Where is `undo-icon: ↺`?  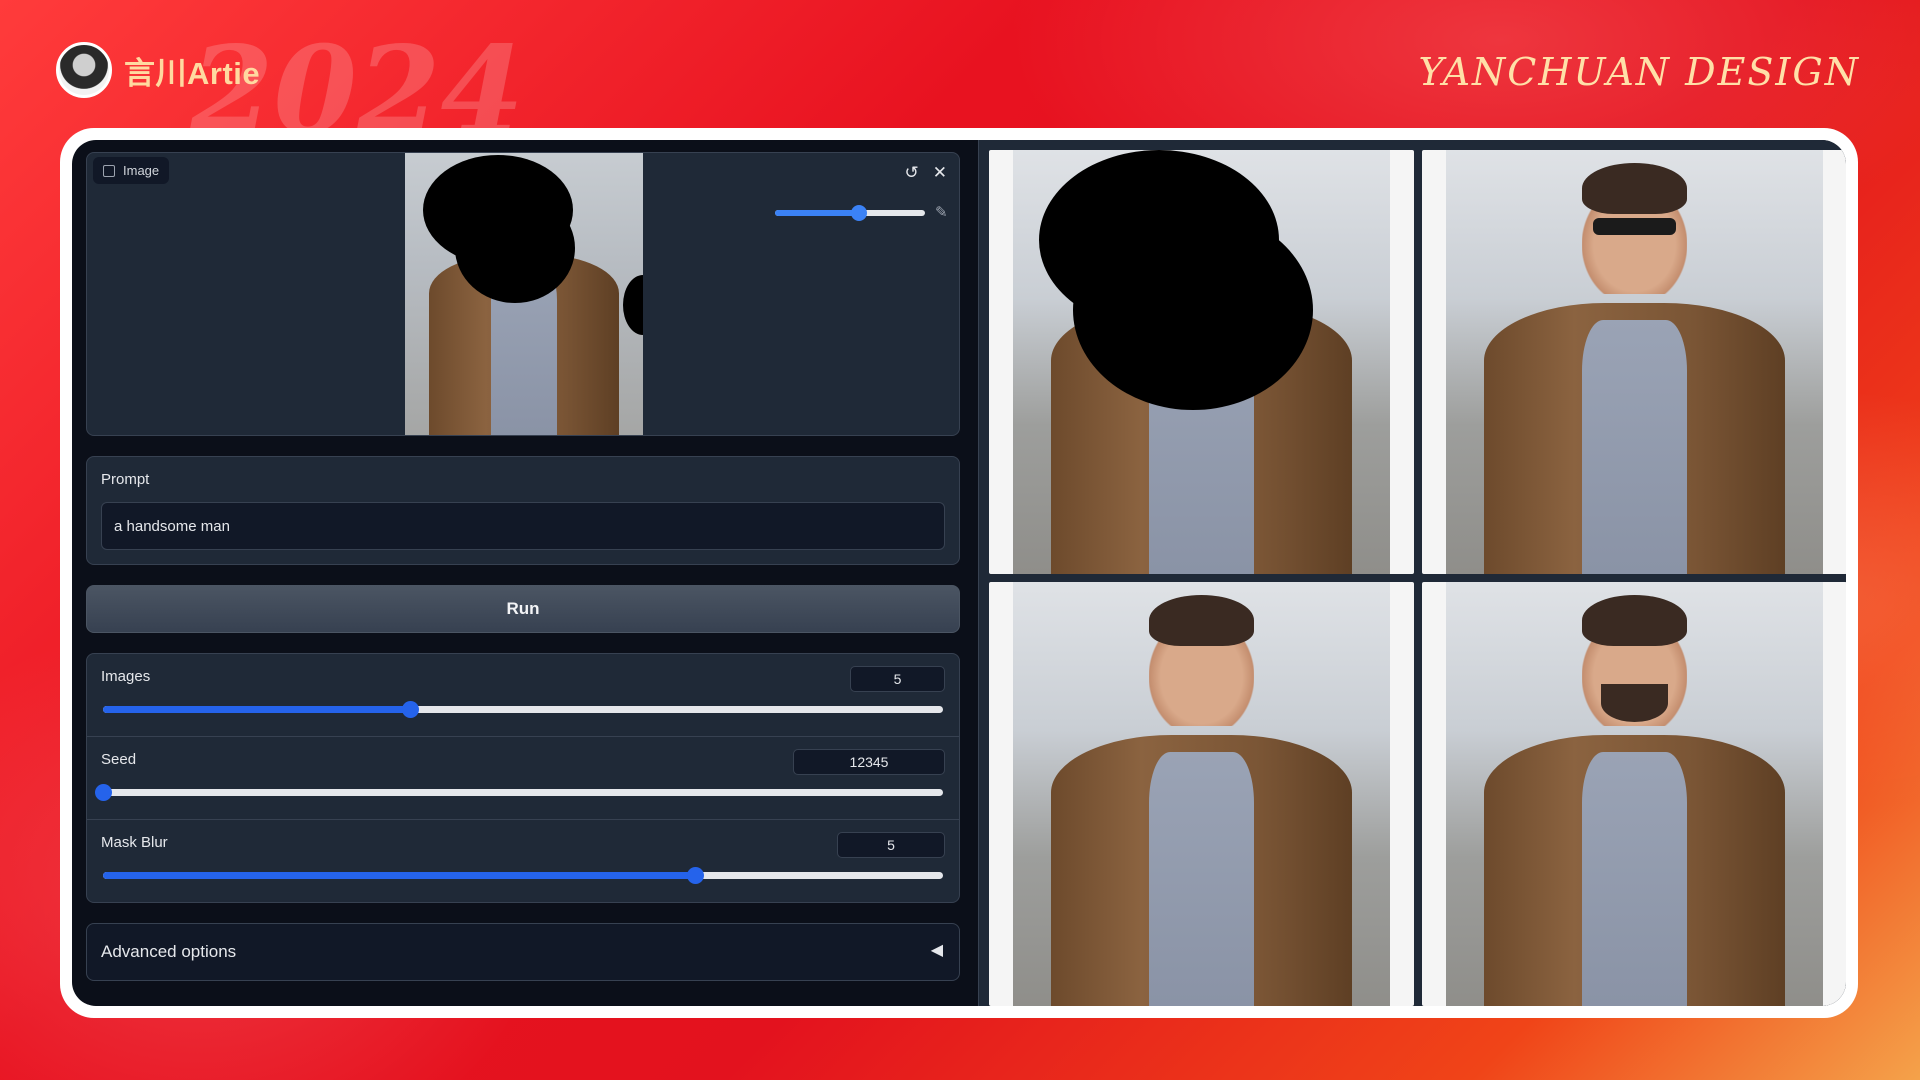
undo-icon: ↺ is located at coordinates (912, 173).